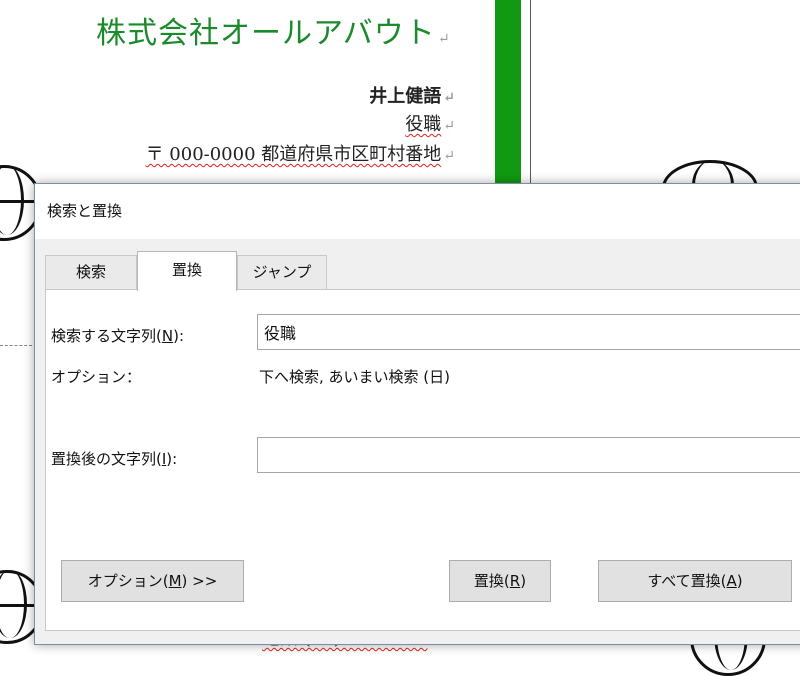 This screenshot has height=676, width=800. Describe the element at coordinates (106, 459) in the screenshot. I see `replace-label-text: 置換後の文字列(` at that location.